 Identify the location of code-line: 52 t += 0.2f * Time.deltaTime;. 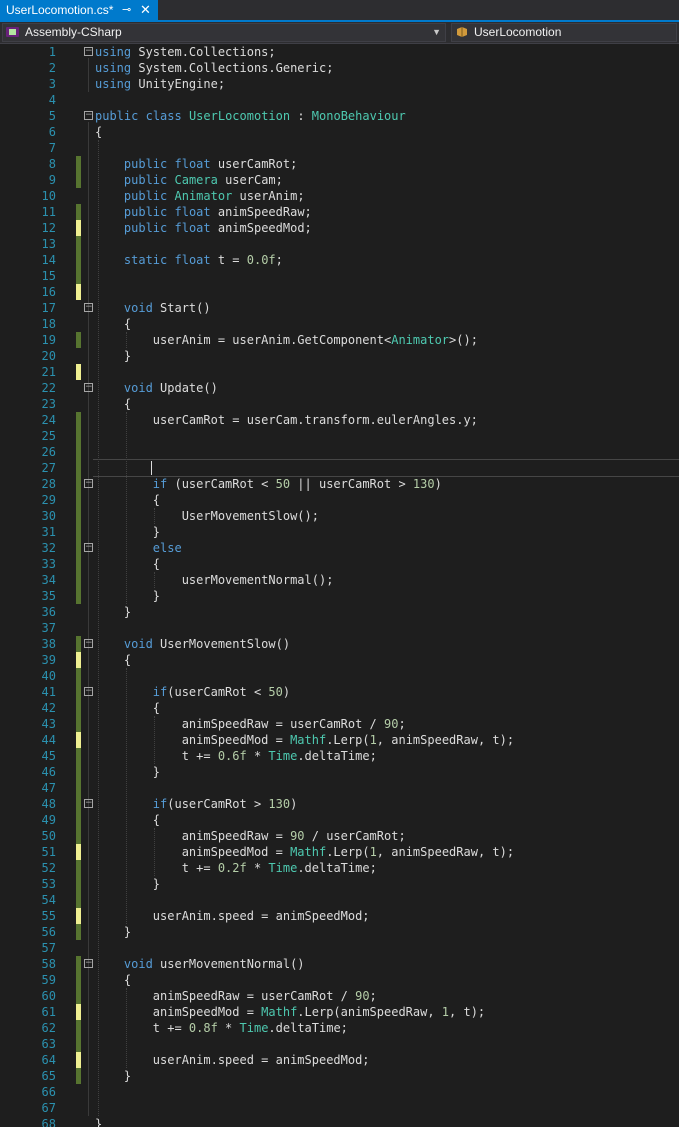
(339, 868).